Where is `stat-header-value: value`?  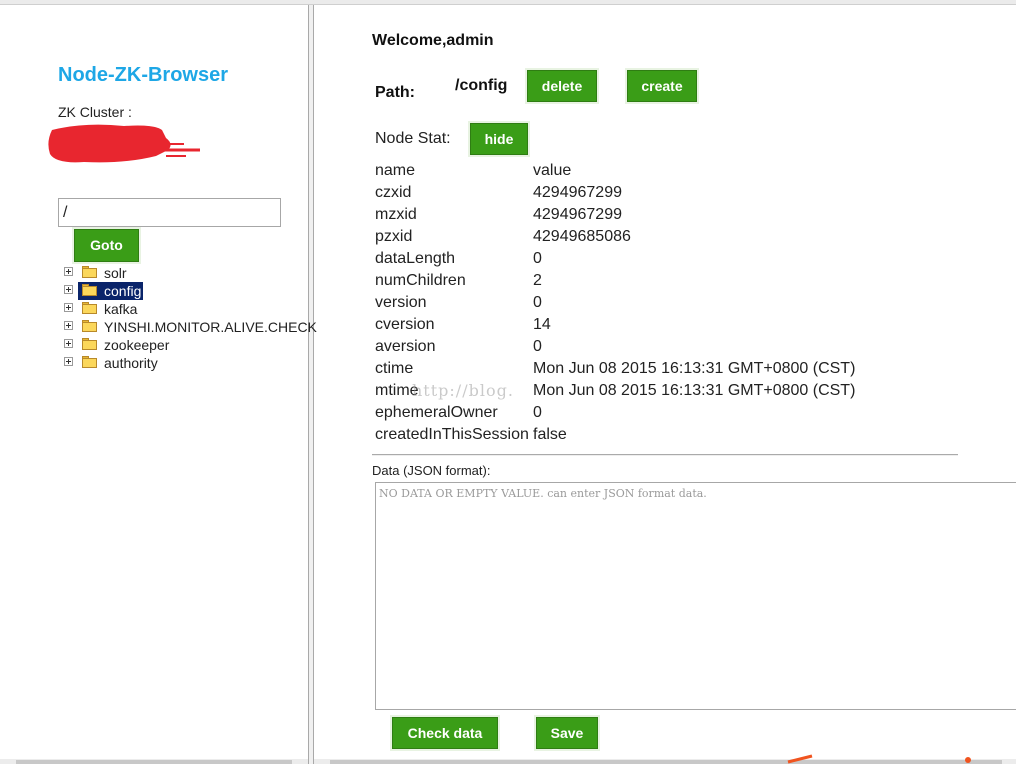
stat-header-value: value is located at coordinates (552, 170).